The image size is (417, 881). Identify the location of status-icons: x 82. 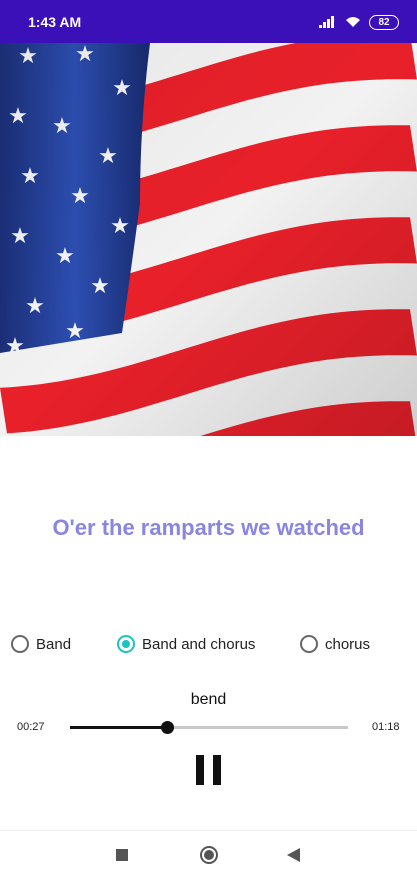
(359, 22).